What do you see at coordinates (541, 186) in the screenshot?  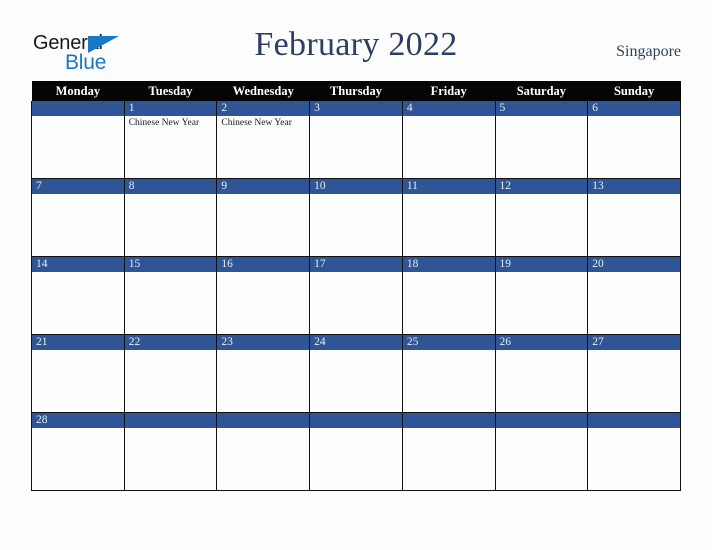 I see `day-number: 12` at bounding box center [541, 186].